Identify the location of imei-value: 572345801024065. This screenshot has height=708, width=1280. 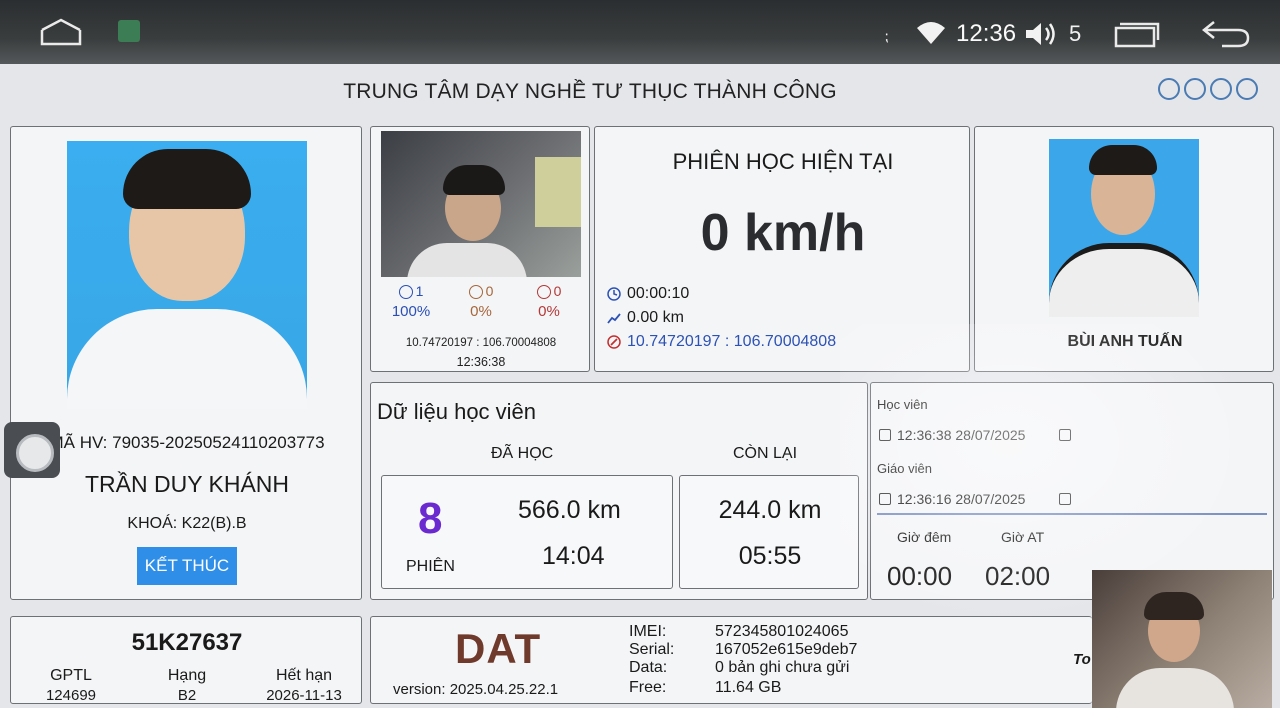
(782, 631).